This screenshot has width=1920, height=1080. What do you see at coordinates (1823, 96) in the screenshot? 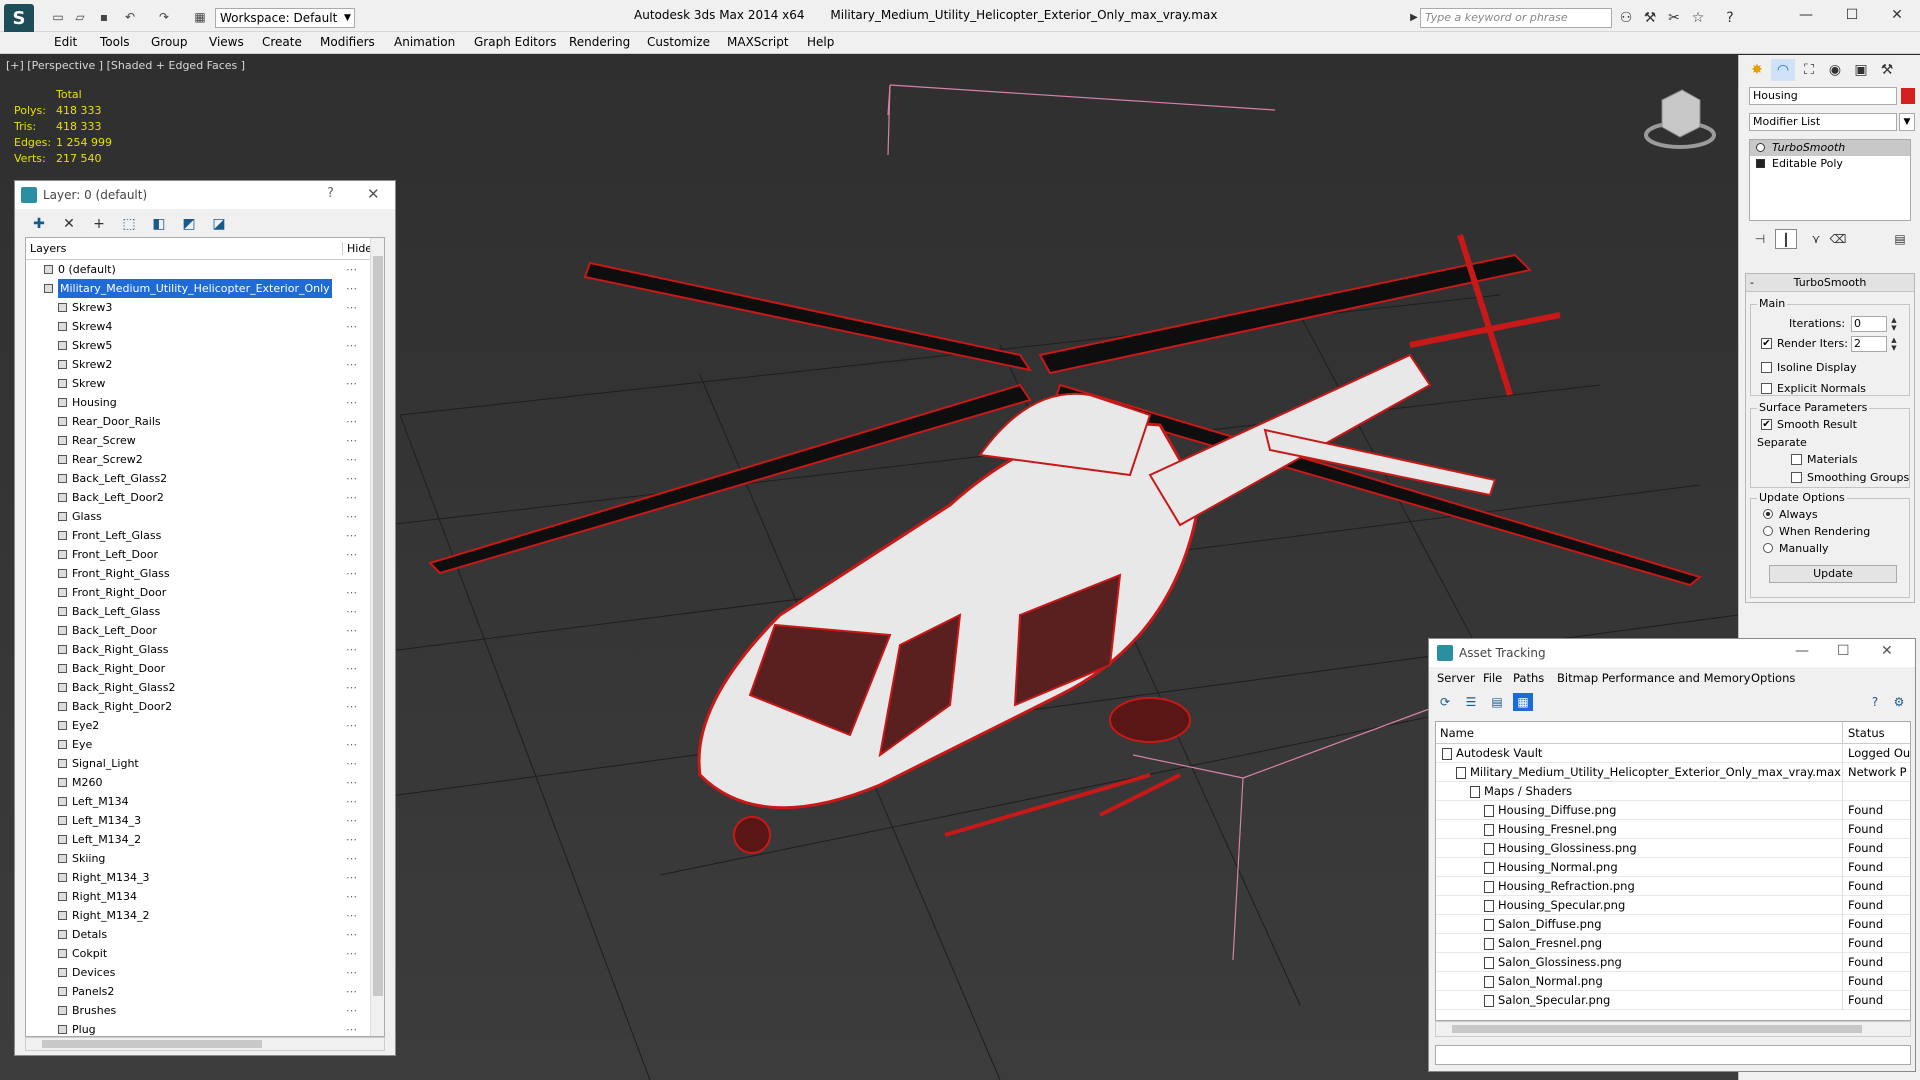
I see `object-name-field: Housing` at bounding box center [1823, 96].